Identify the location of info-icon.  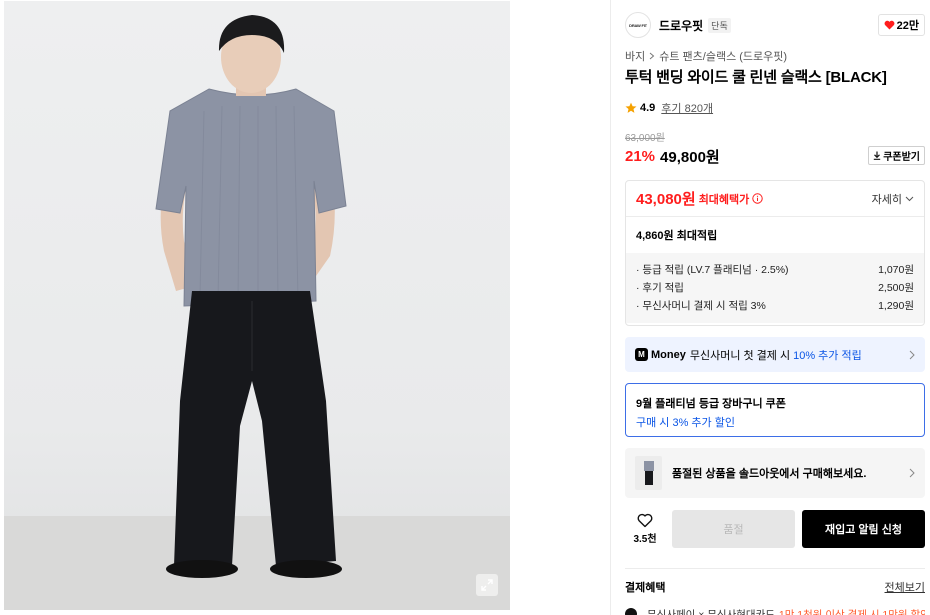
(757, 198).